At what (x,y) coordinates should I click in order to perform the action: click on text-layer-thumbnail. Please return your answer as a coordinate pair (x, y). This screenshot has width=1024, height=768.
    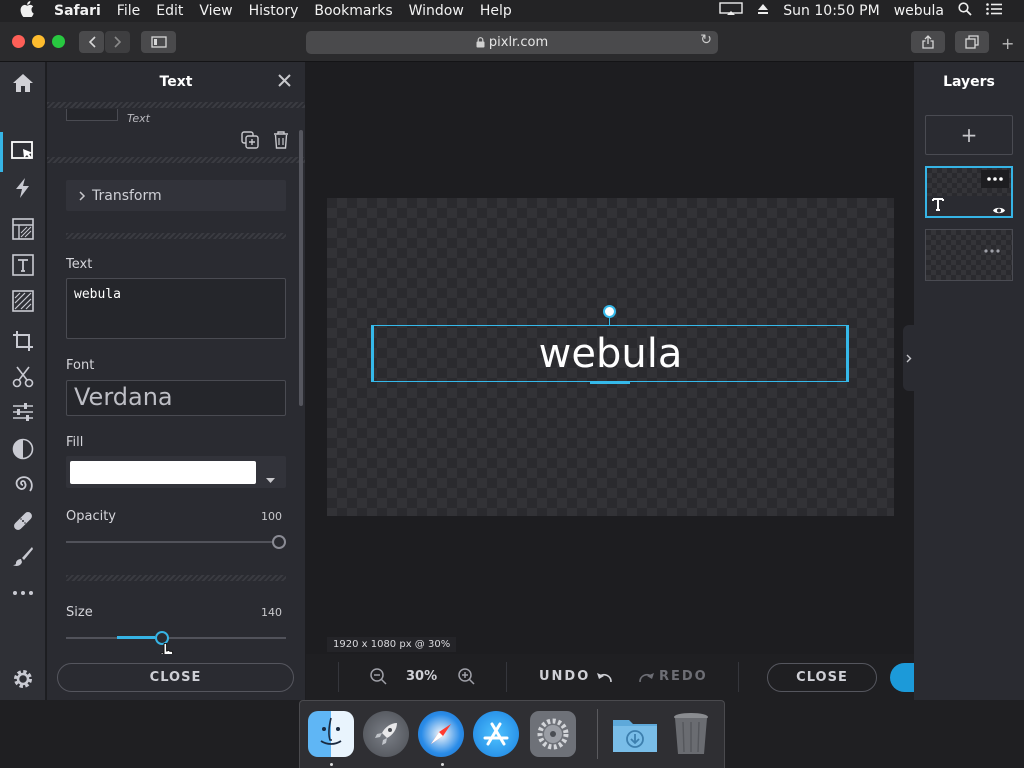
    Looking at the image, I should click on (969, 192).